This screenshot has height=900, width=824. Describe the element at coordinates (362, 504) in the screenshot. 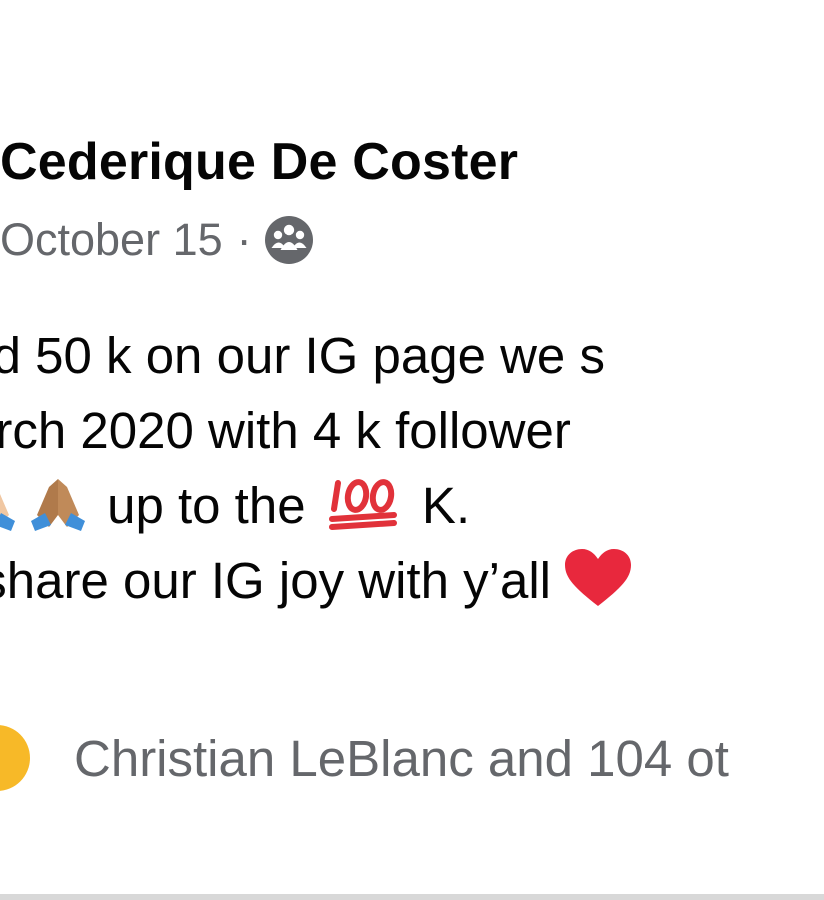

I see `hundred-points-emoji` at that location.